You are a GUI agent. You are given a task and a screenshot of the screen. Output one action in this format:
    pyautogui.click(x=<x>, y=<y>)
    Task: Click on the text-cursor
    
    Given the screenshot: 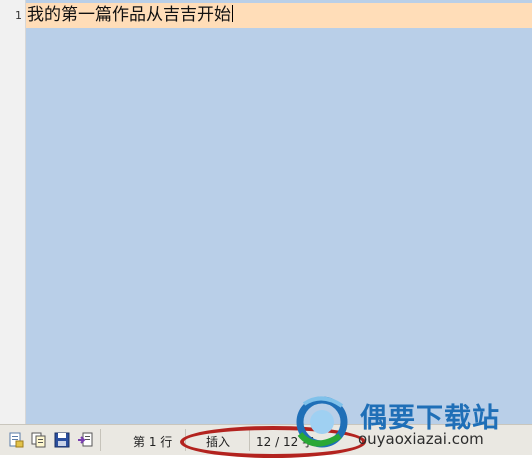 What is the action you would take?
    pyautogui.click(x=232, y=13)
    